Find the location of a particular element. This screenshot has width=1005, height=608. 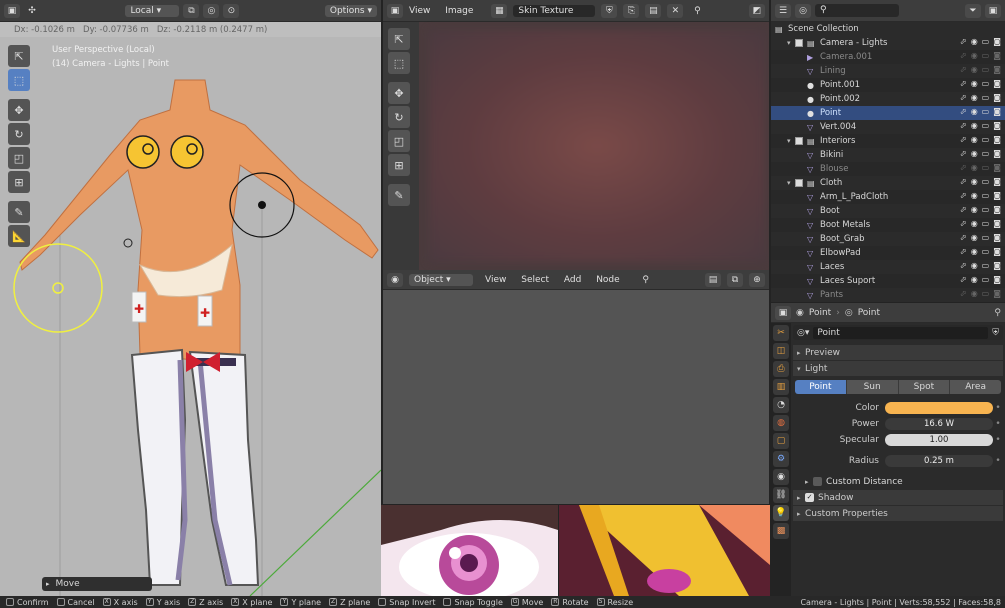

light-panel-header: ▾ Light is located at coordinates (898, 368).